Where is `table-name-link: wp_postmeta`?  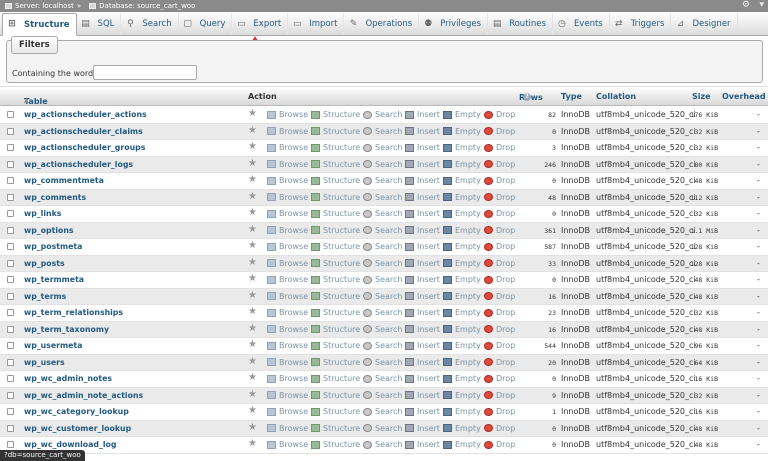 table-name-link: wp_postmeta is located at coordinates (53, 246).